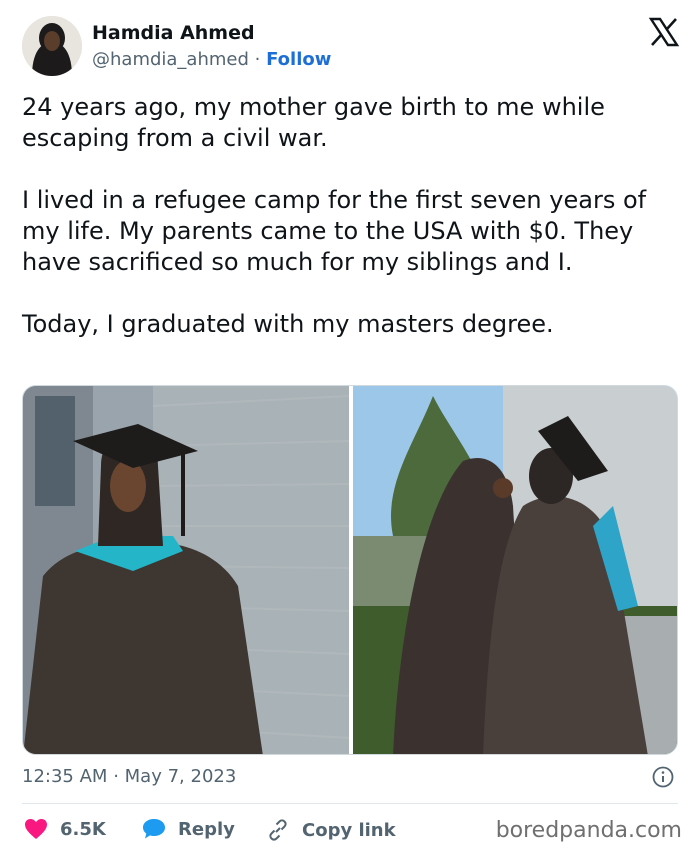 This screenshot has height=857, width=700. Describe the element at coordinates (154, 829) in the screenshot. I see `speech-bubble-icon` at that location.